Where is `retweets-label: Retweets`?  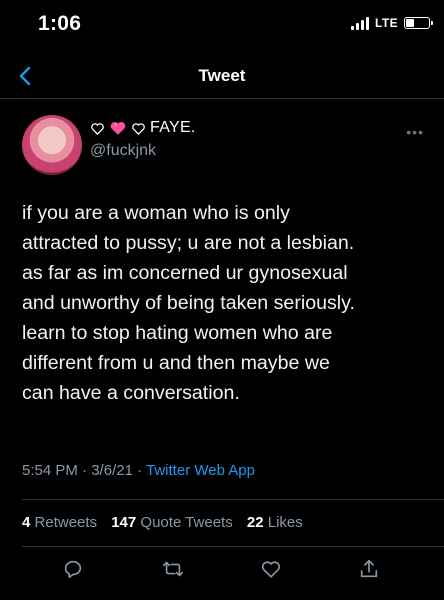 retweets-label: Retweets is located at coordinates (66, 522).